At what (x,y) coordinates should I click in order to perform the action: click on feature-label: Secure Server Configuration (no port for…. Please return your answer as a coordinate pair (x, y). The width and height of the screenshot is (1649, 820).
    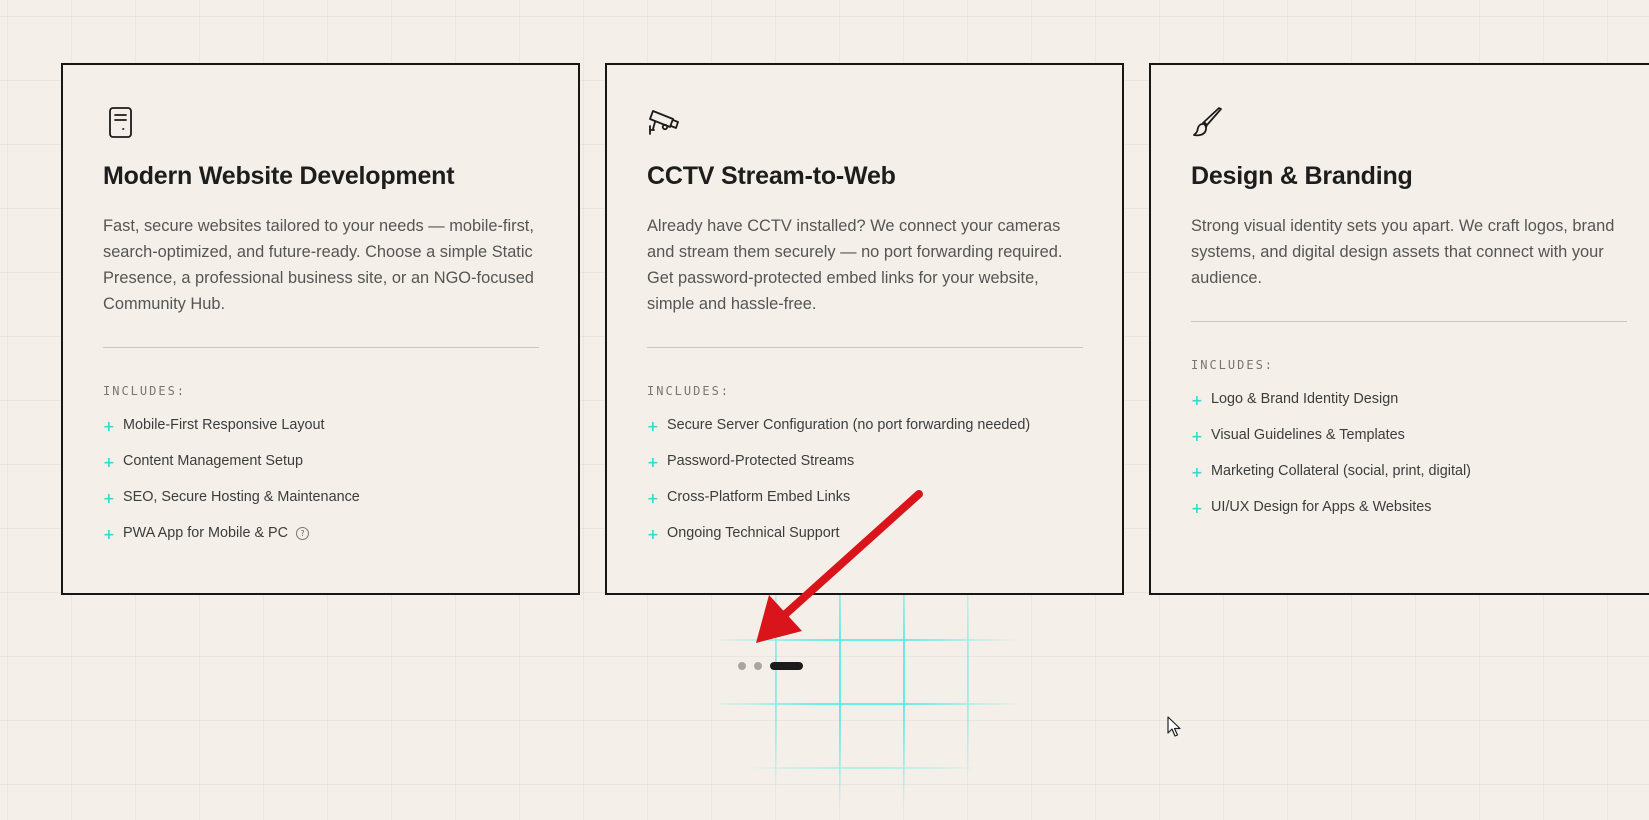
    Looking at the image, I should click on (849, 425).